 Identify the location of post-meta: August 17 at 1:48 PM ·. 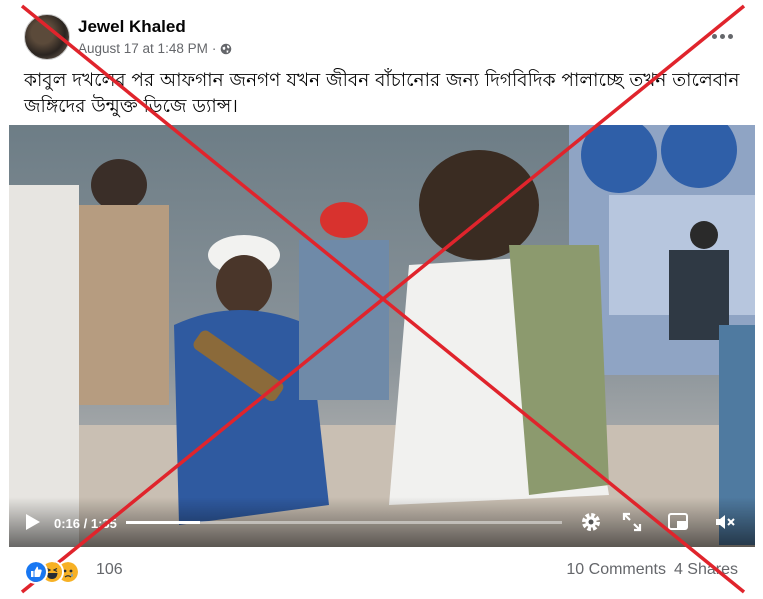
(155, 48).